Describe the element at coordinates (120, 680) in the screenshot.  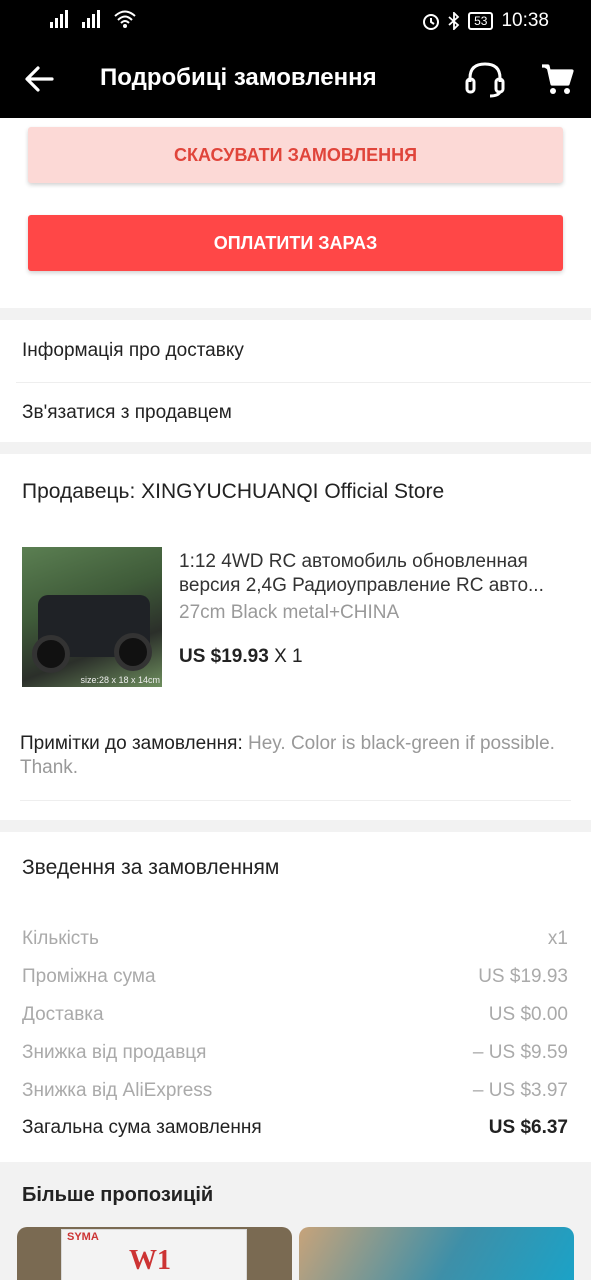
I see `product-image-caption: size:28 x 18 x 14cm` at that location.